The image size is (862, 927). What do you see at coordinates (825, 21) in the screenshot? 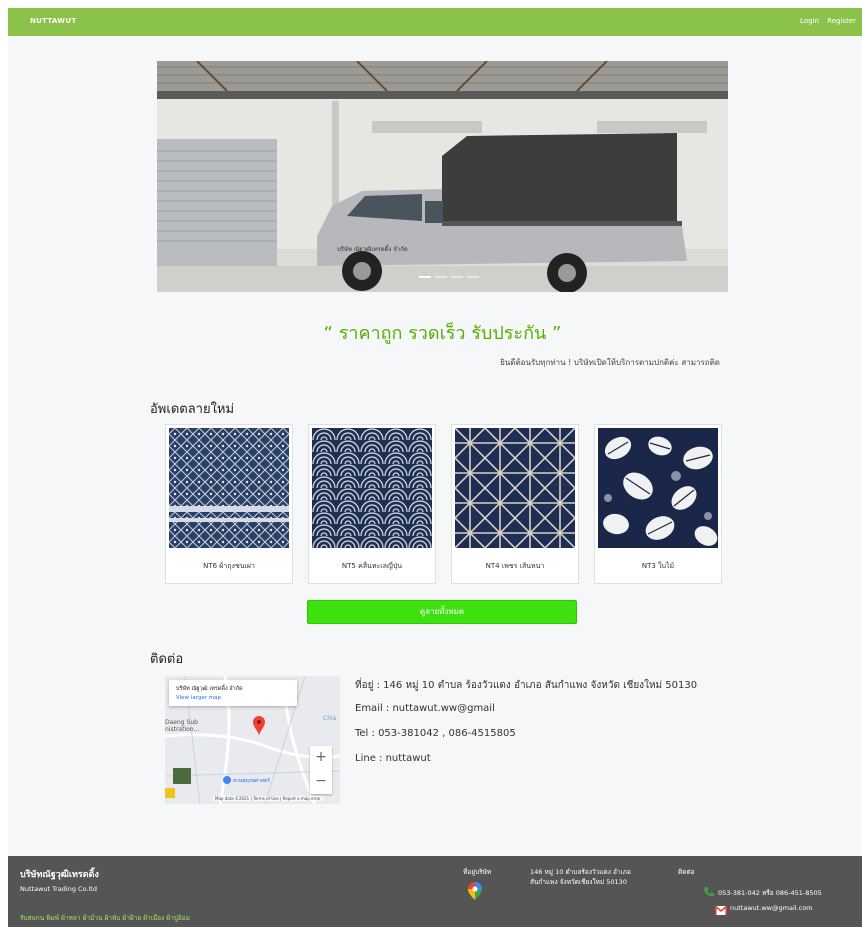
I see `nav-links: Login Register` at bounding box center [825, 21].